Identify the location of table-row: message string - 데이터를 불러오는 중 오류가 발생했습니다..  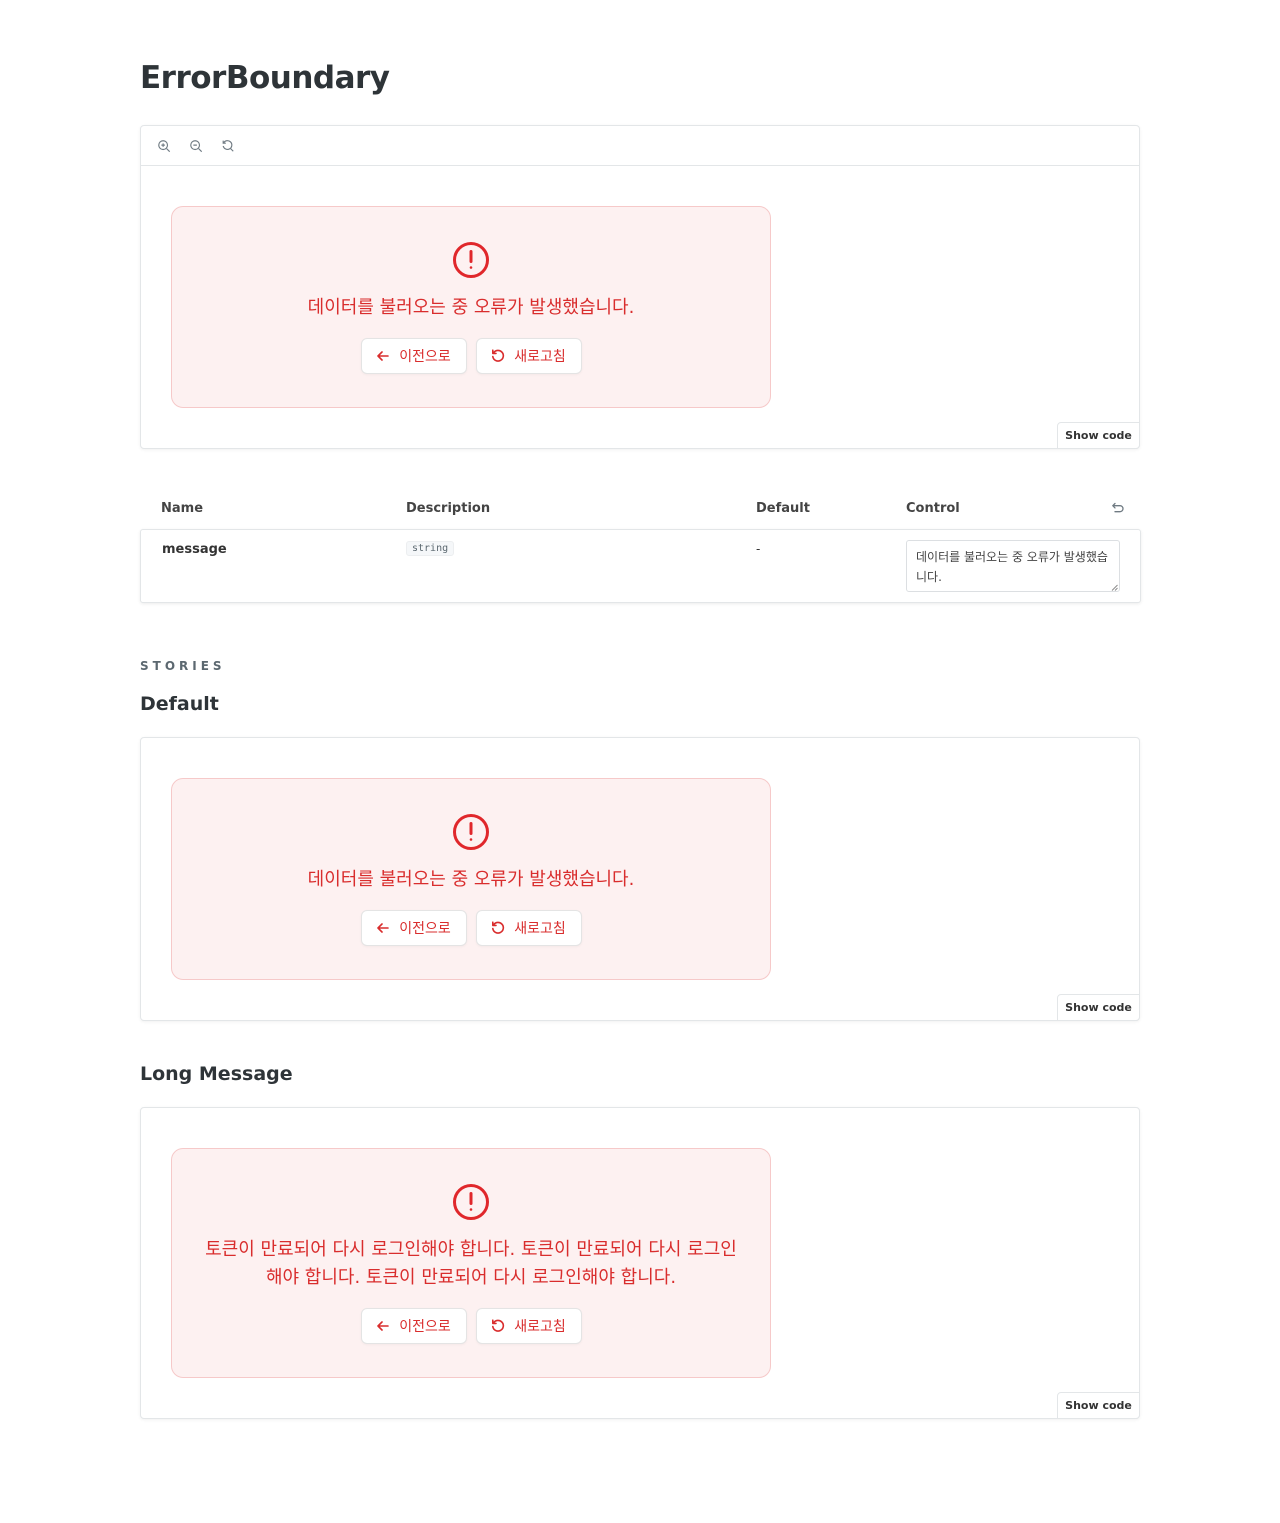
(640, 566).